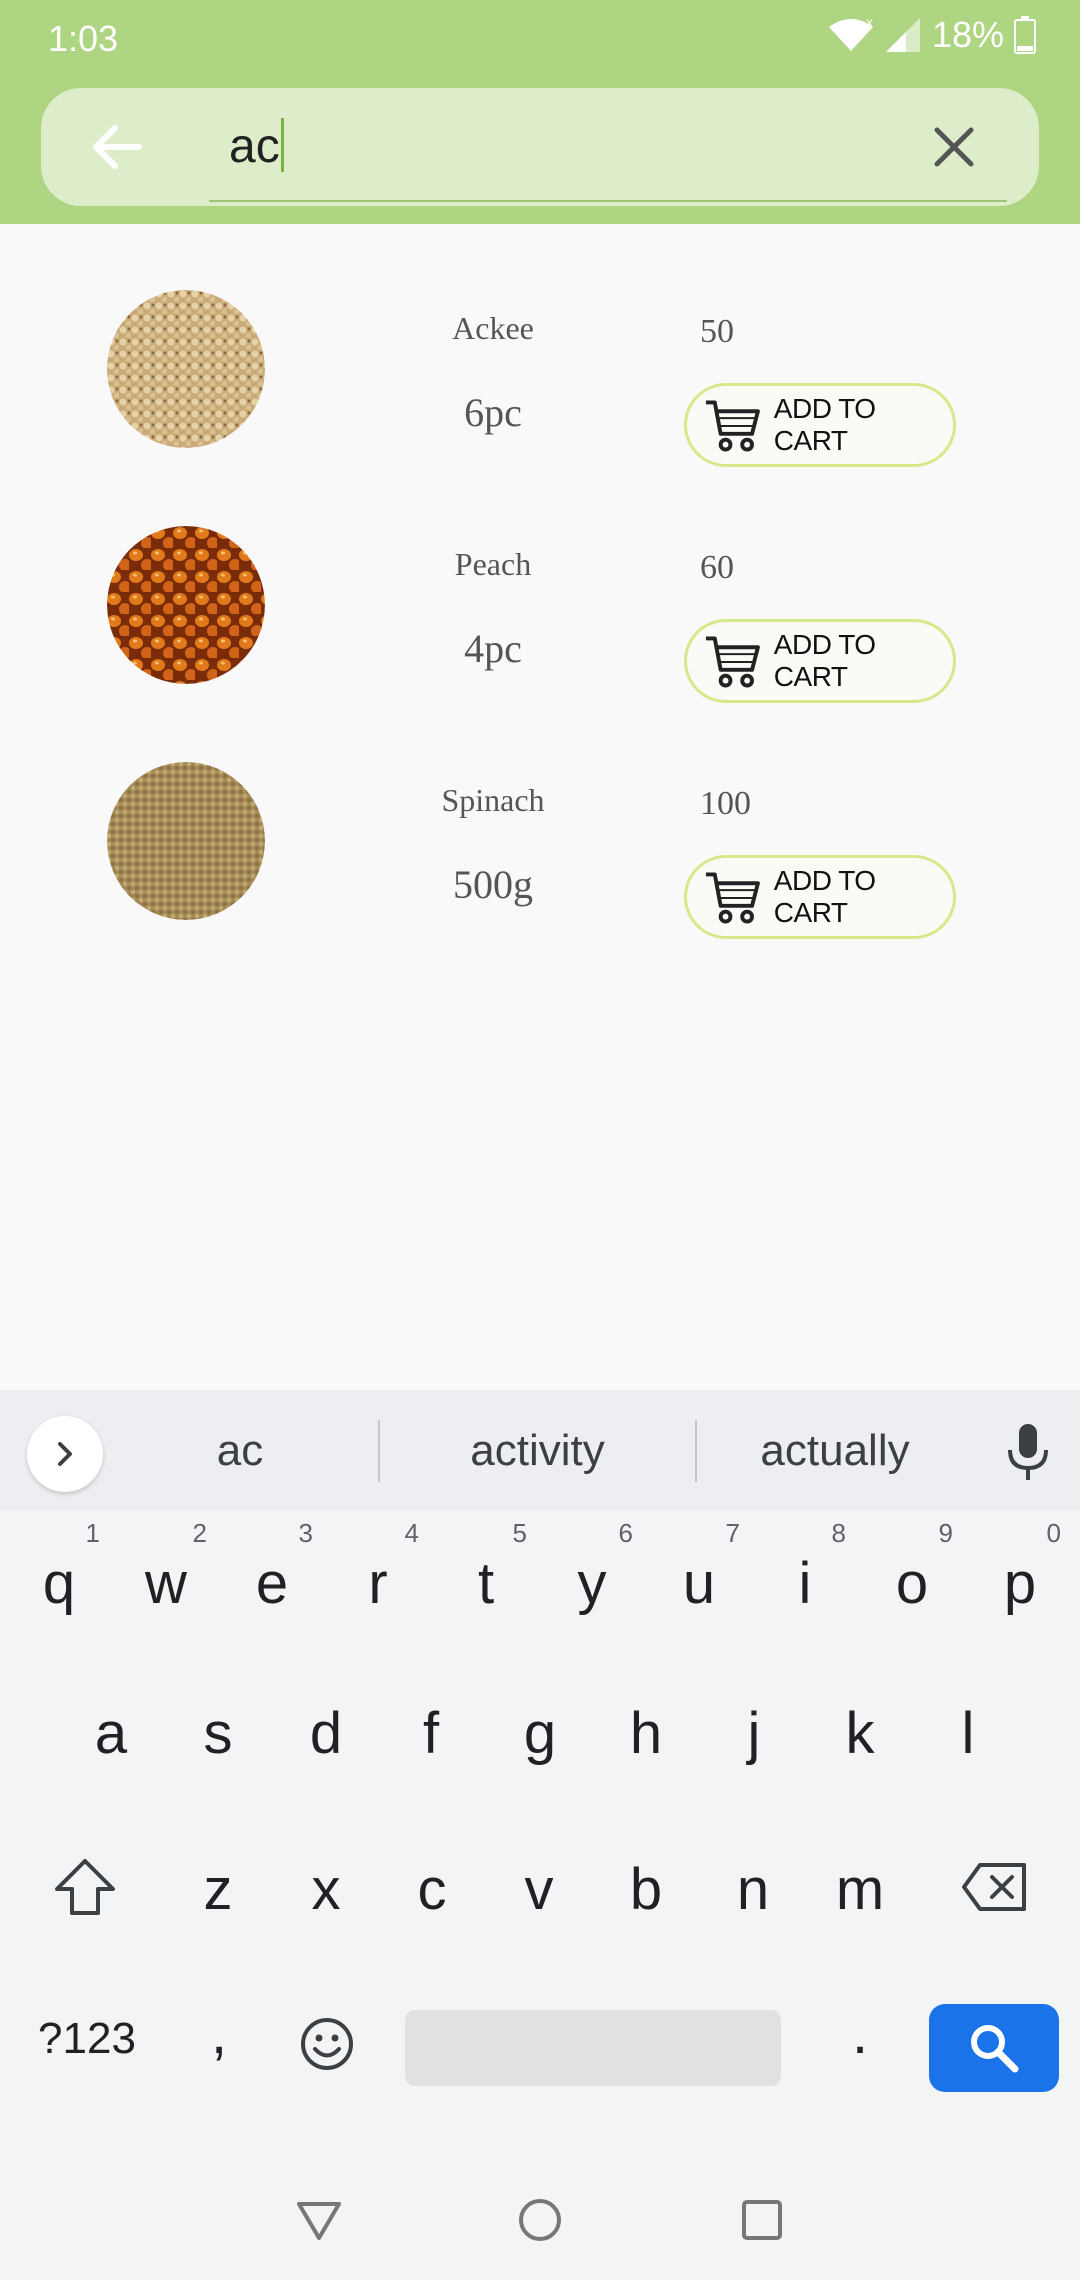 The height and width of the screenshot is (2280, 1080). I want to click on key-w: w2, so click(166, 1567).